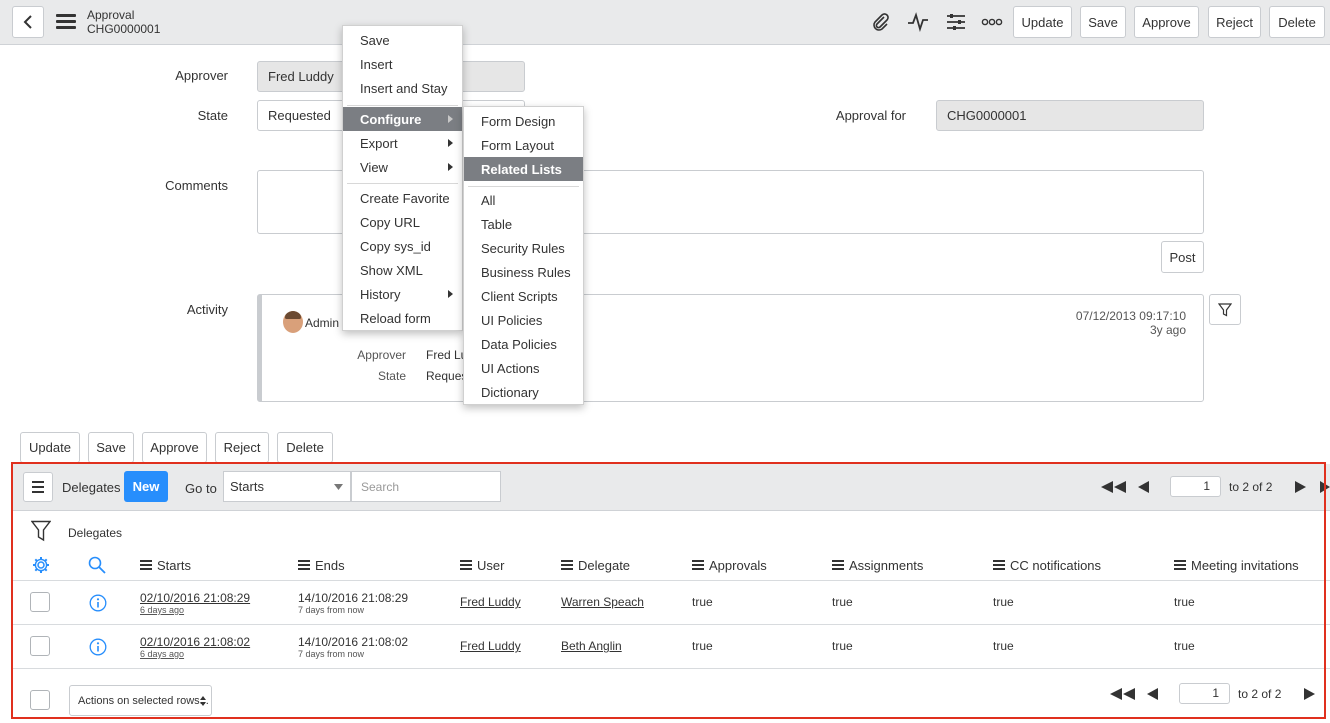  What do you see at coordinates (402, 167) in the screenshot?
I see `menu-item-view: View` at bounding box center [402, 167].